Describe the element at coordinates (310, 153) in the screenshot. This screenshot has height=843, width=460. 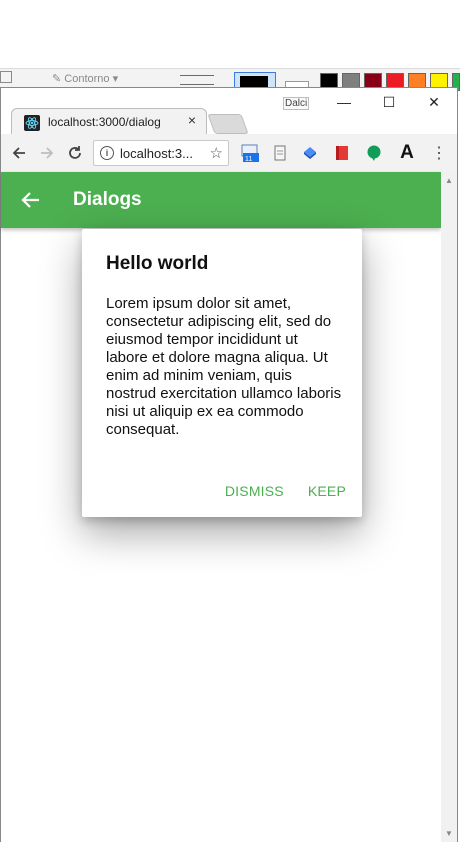
I see `diamond-extension-icon` at that location.